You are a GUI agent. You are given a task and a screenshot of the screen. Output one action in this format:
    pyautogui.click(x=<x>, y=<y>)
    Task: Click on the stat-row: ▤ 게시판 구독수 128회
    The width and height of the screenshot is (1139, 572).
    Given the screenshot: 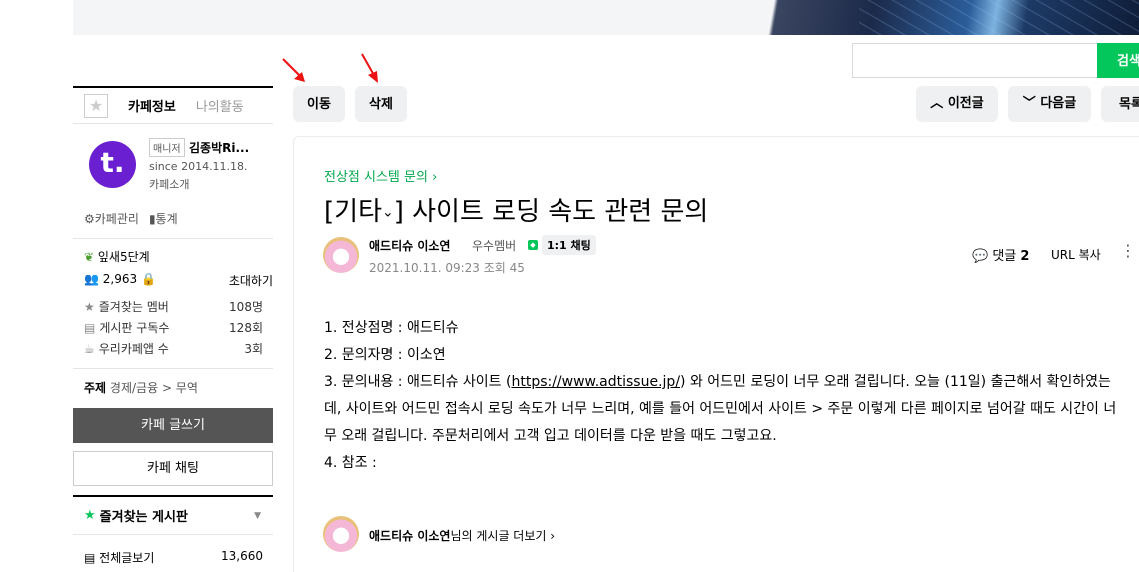 What is the action you would take?
    pyautogui.click(x=173, y=327)
    